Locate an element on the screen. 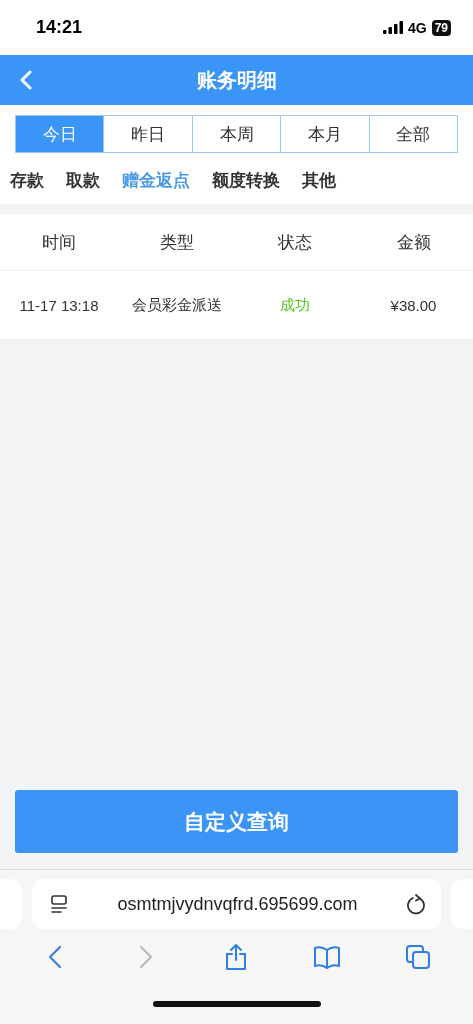 This screenshot has width=473, height=1024. book-icon is located at coordinates (327, 957).